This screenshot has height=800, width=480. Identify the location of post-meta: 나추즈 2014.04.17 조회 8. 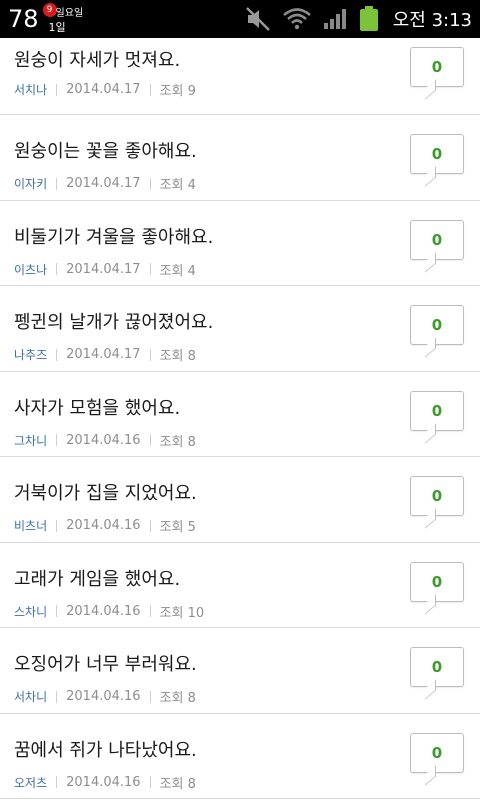
(105, 354).